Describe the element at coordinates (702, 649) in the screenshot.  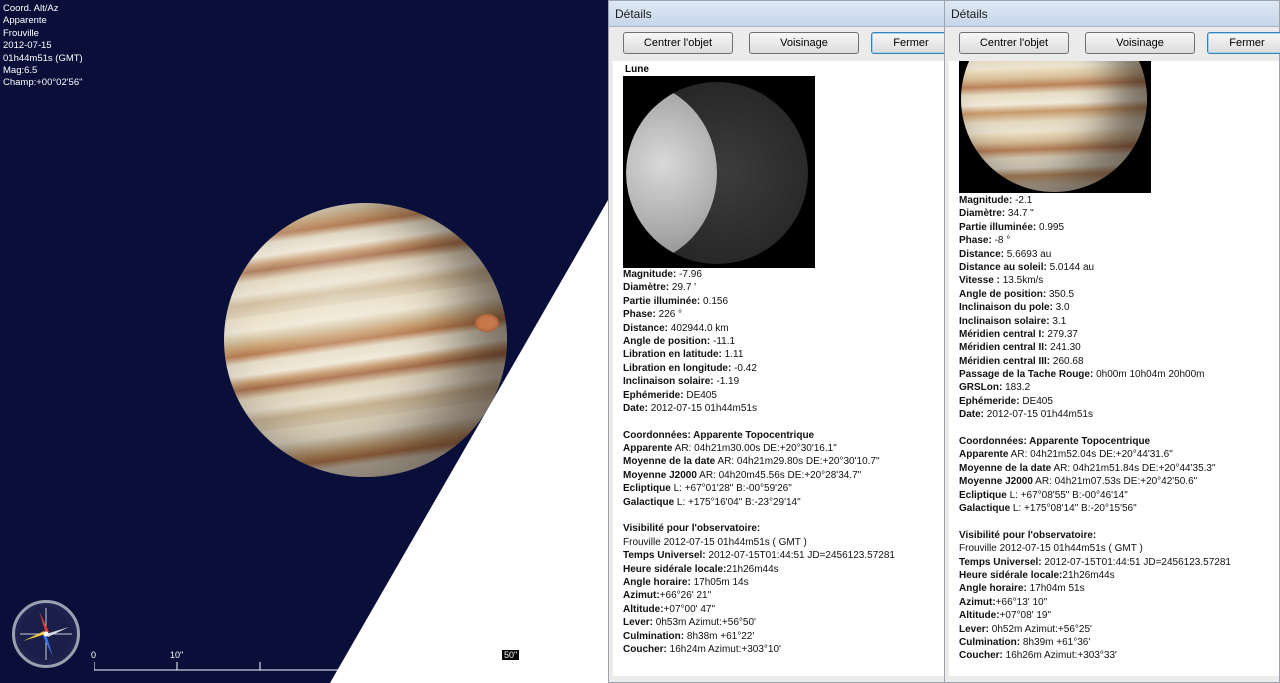
I see `vis-row: Coucher: 16h24m Azimut:+303°10'` at that location.